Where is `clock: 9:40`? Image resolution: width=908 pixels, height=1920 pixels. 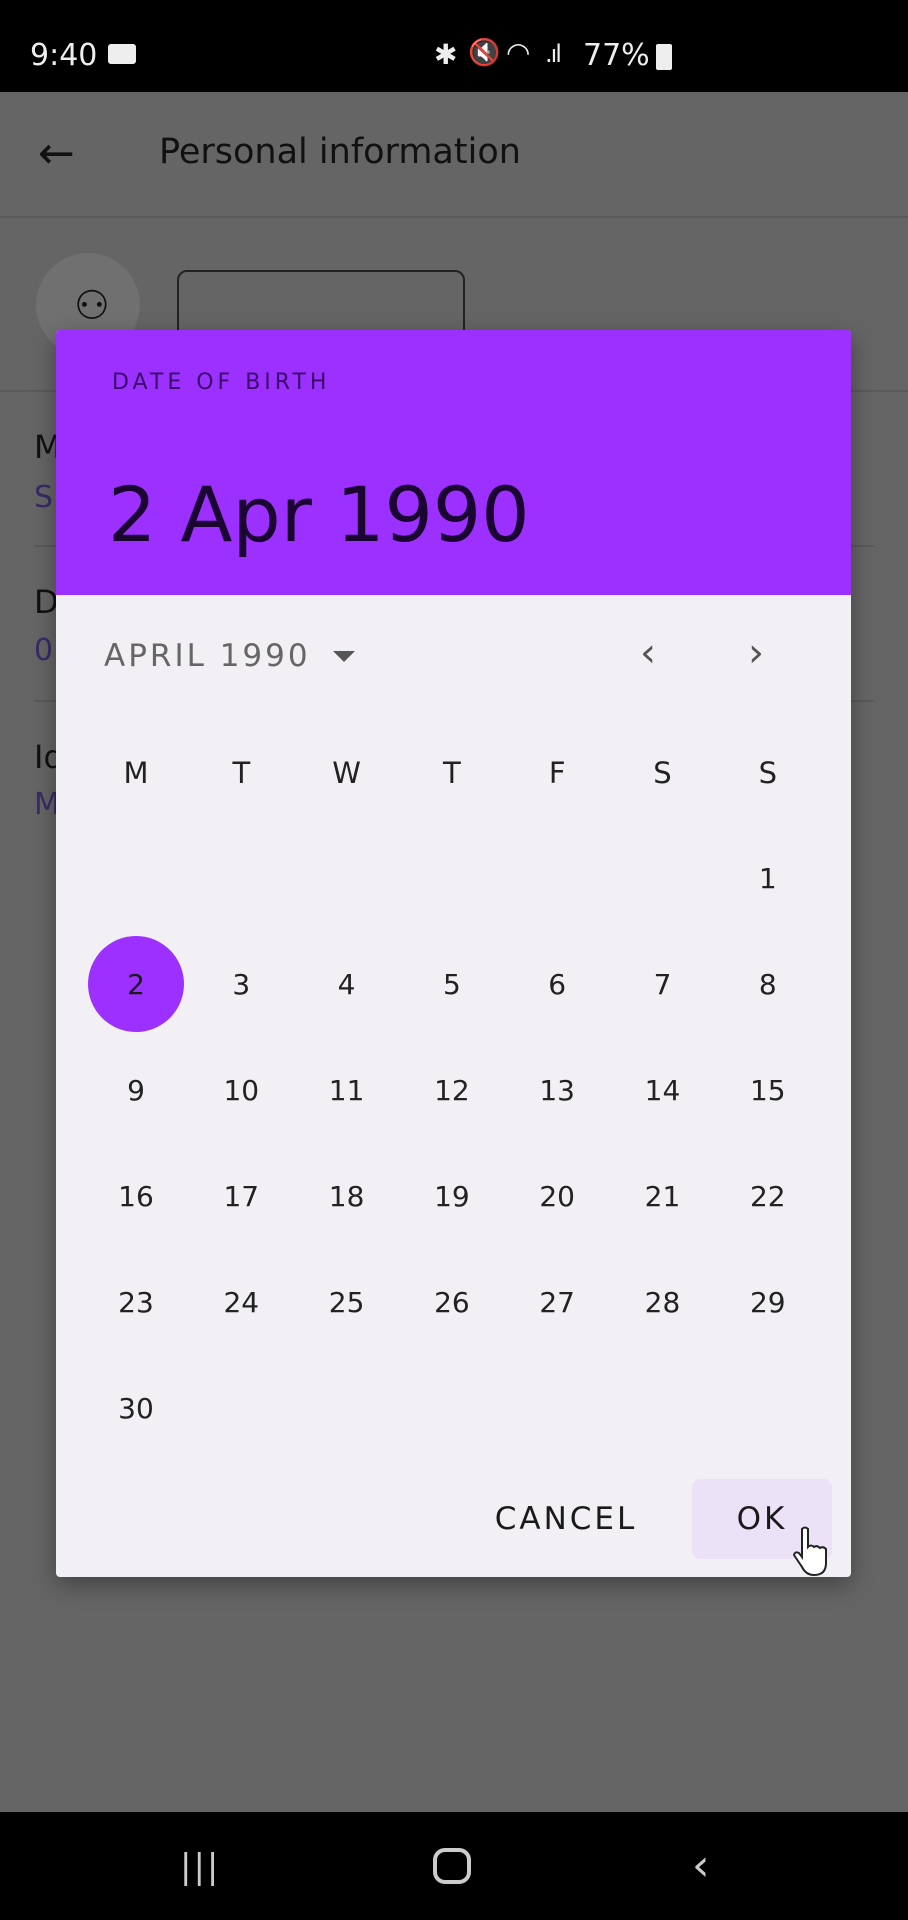
clock: 9:40 is located at coordinates (64, 55).